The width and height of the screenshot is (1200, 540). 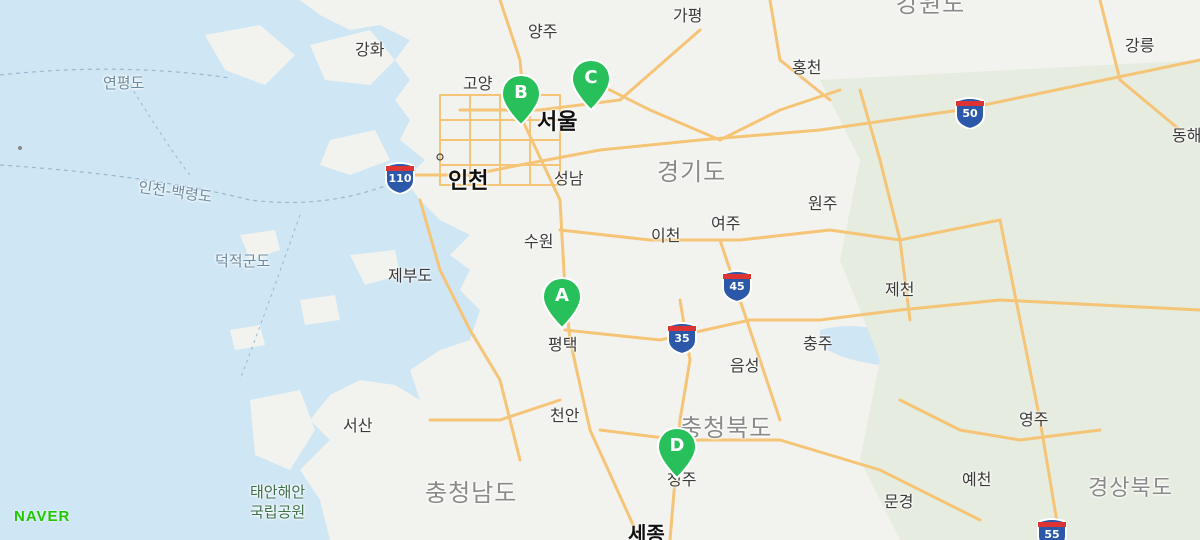 What do you see at coordinates (410, 275) in the screenshot?
I see `island-label-jebu: 제부도` at bounding box center [410, 275].